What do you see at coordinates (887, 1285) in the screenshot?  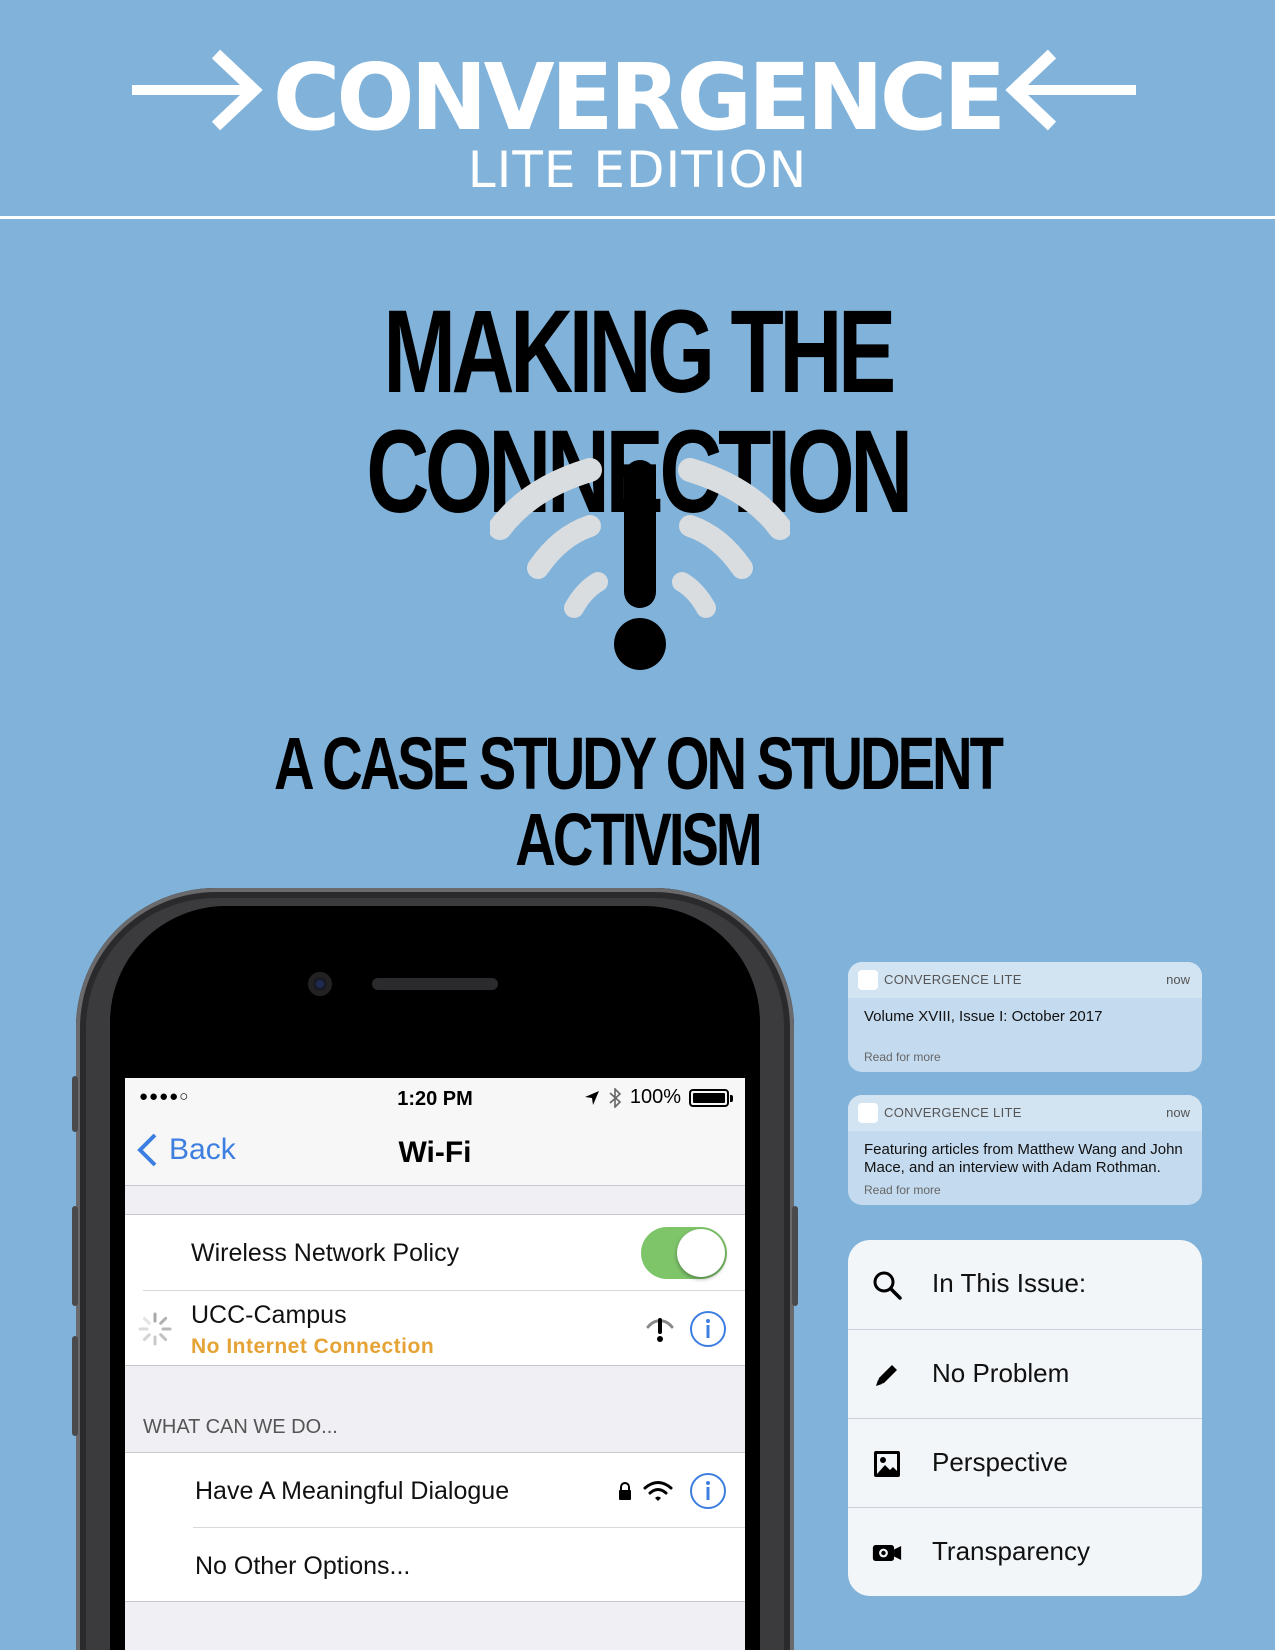 I see `search-icon` at bounding box center [887, 1285].